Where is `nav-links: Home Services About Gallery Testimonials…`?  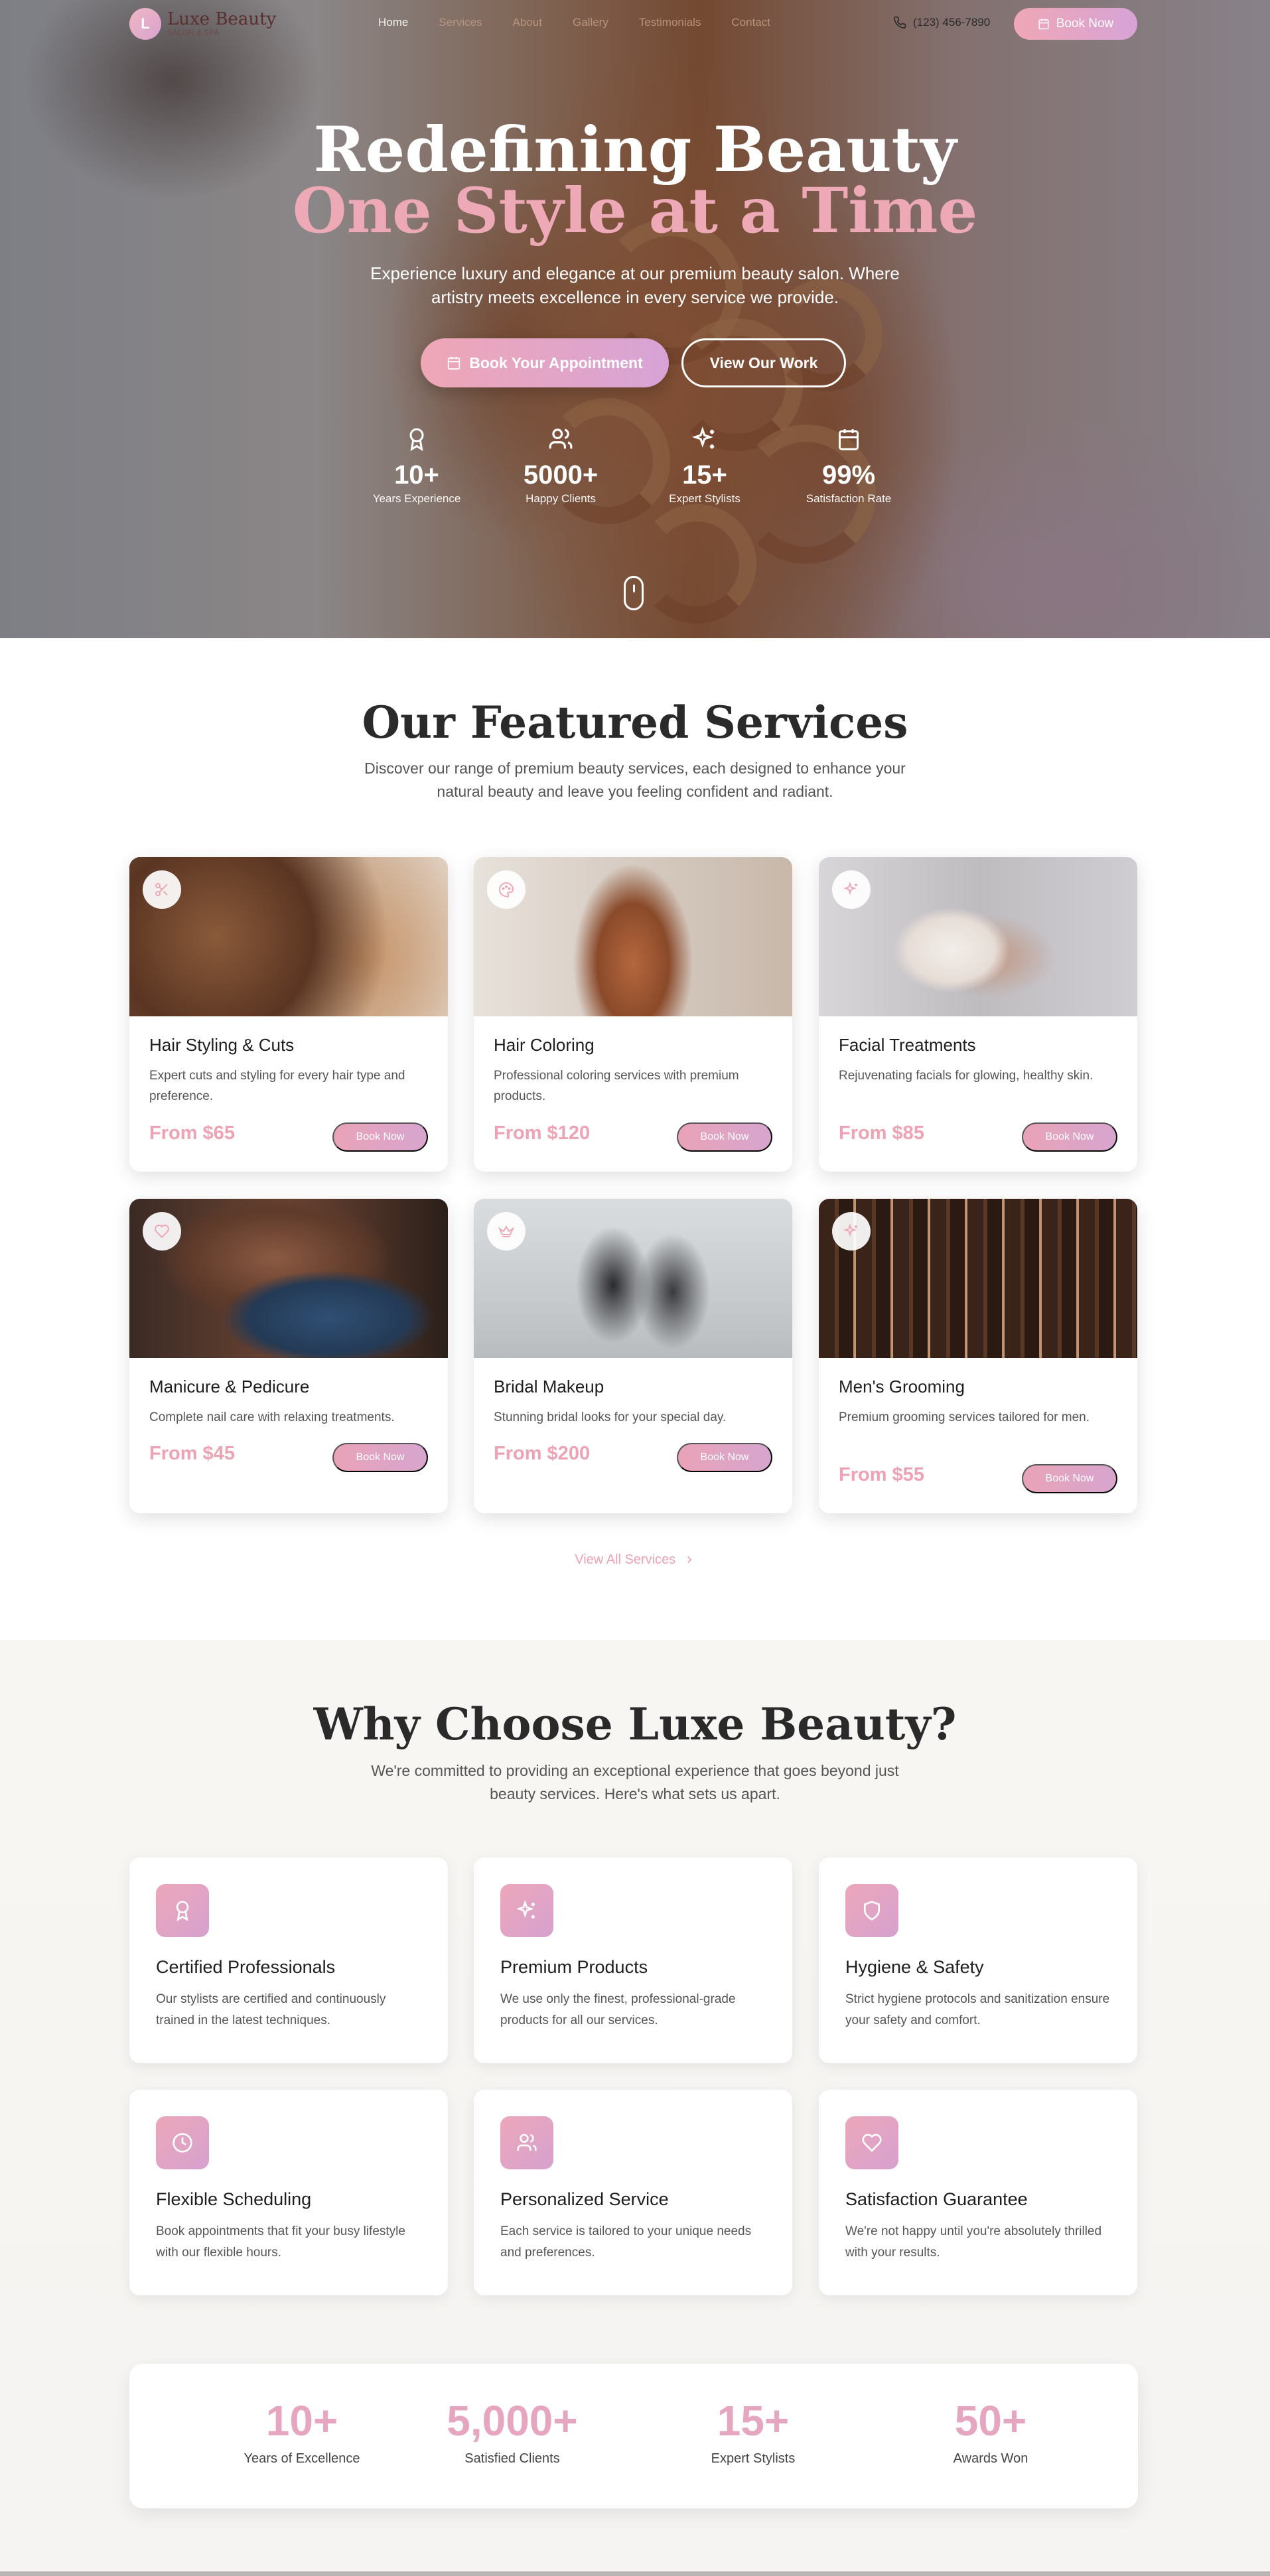
nav-links: Home Services About Gallery Testimonials… is located at coordinates (589, 22).